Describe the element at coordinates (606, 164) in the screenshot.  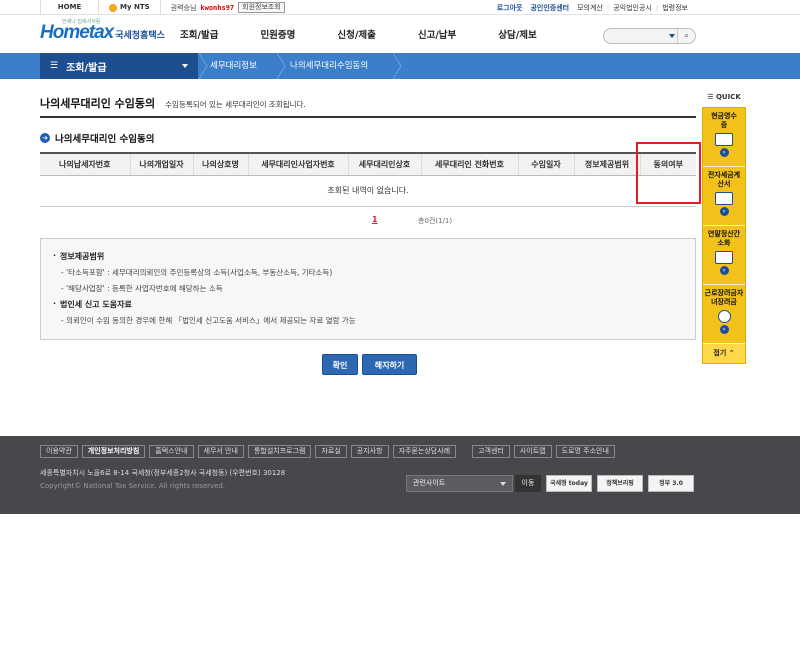
I see `col-info-scope: 정보제공범위` at that location.